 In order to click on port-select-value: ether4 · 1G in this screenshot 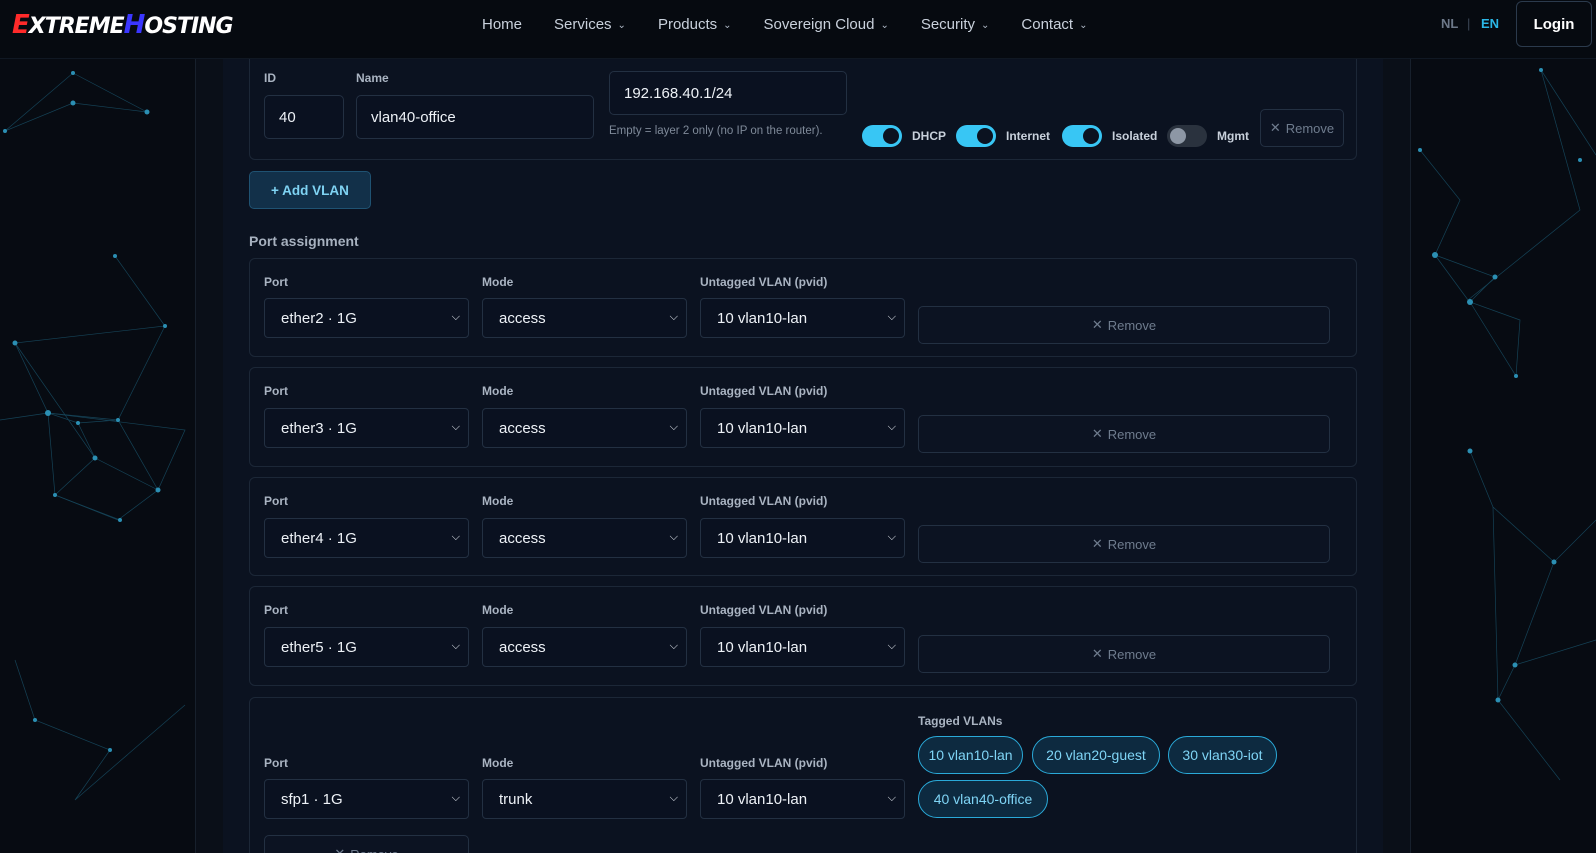, I will do `click(319, 538)`.